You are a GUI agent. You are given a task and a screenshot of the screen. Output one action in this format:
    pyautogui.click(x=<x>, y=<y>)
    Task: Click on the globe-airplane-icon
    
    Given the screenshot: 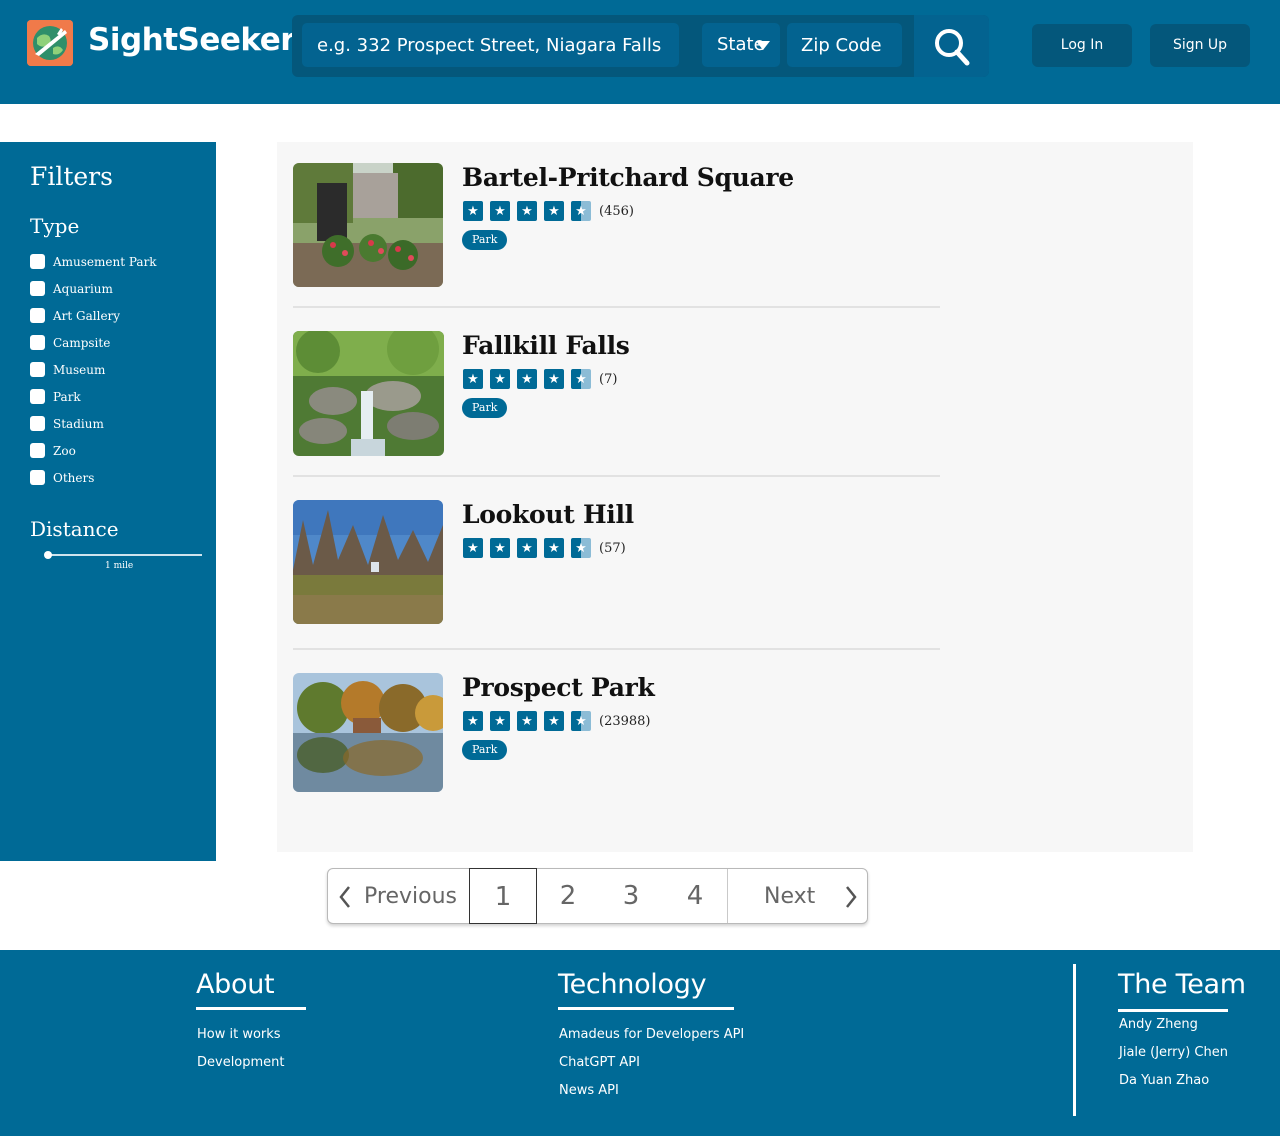 What is the action you would take?
    pyautogui.click(x=50, y=43)
    